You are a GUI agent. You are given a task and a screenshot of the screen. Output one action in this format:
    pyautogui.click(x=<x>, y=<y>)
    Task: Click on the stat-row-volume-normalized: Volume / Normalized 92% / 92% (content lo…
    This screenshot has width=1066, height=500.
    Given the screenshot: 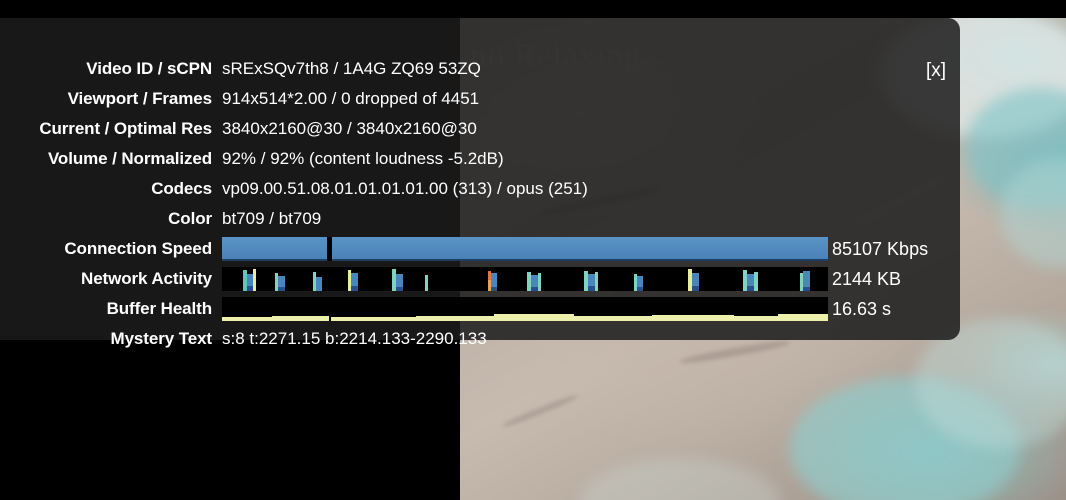 What is the action you would take?
    pyautogui.click(x=252, y=159)
    